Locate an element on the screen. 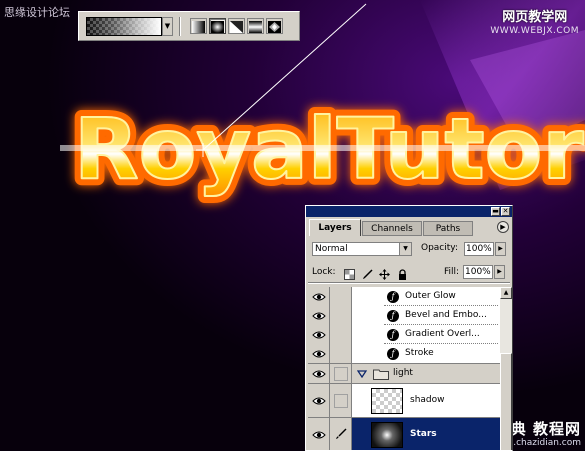  panel-minimize-button: ▬ is located at coordinates (495, 211).